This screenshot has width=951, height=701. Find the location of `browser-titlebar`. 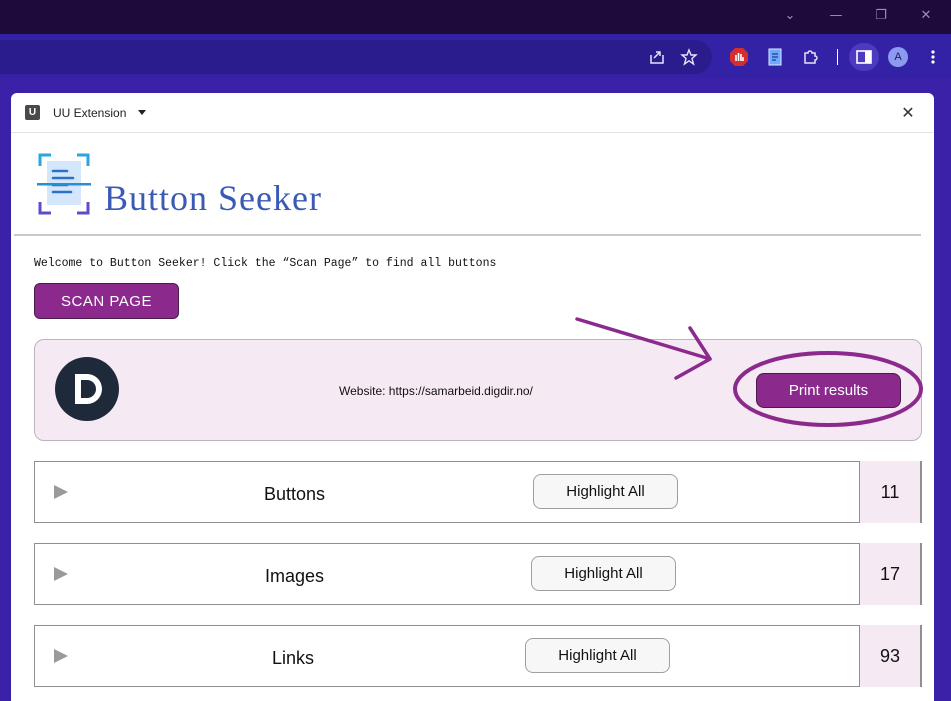

browser-titlebar is located at coordinates (475, 17).